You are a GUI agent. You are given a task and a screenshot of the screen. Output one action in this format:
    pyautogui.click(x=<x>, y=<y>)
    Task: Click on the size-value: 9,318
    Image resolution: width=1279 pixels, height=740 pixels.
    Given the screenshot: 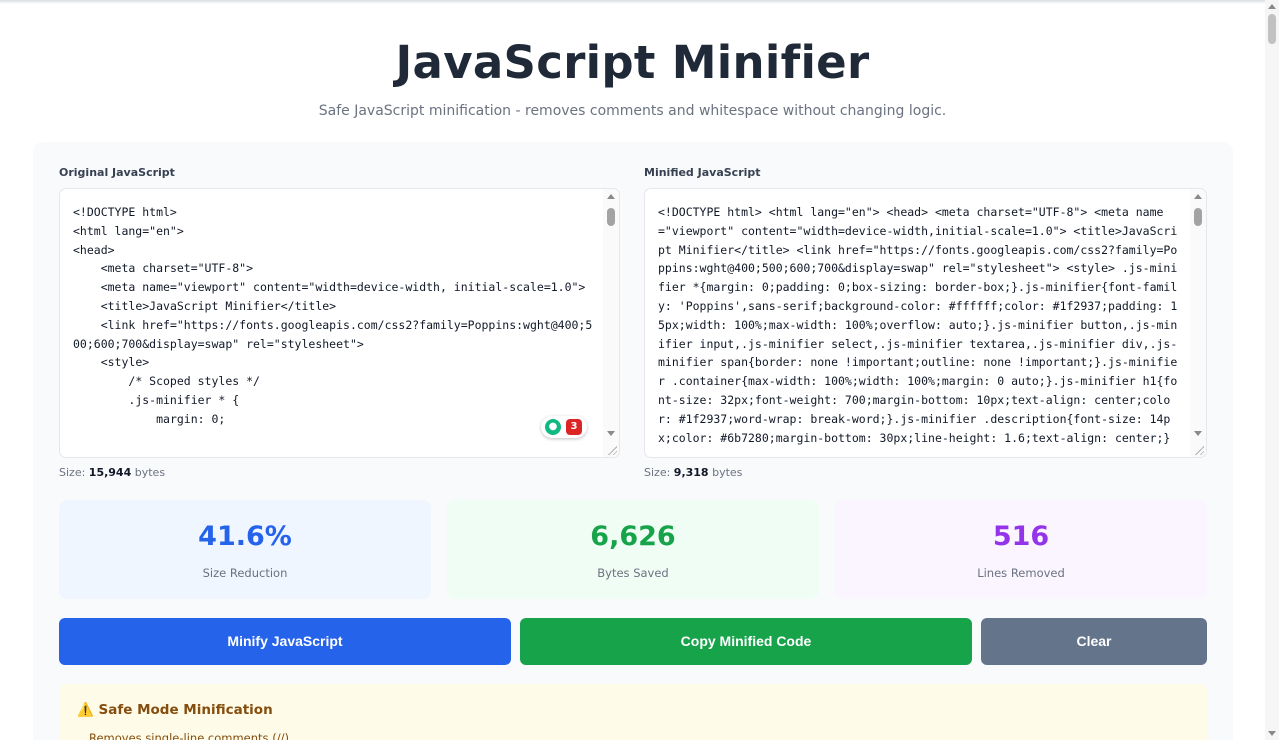 What is the action you would take?
    pyautogui.click(x=691, y=472)
    